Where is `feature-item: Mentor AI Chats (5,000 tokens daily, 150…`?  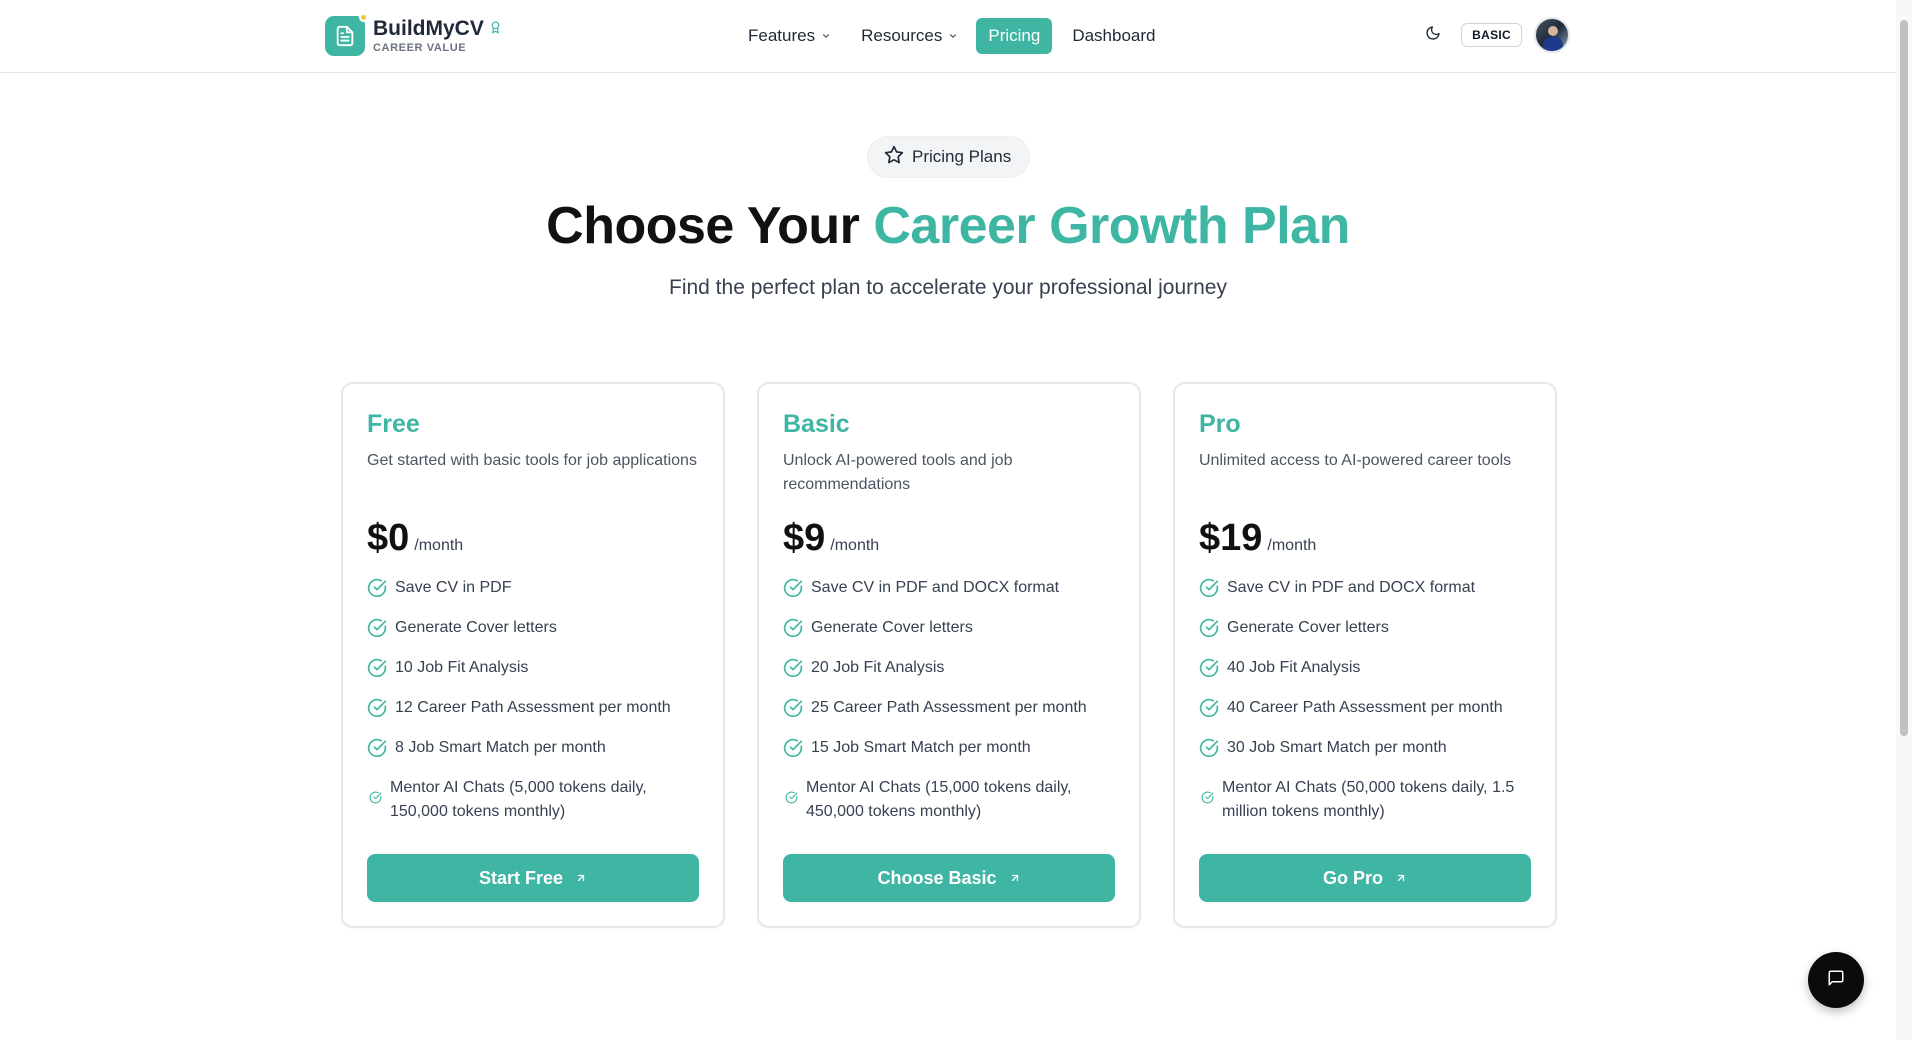 feature-item: Mentor AI Chats (5,000 tokens daily, 150… is located at coordinates (533, 800).